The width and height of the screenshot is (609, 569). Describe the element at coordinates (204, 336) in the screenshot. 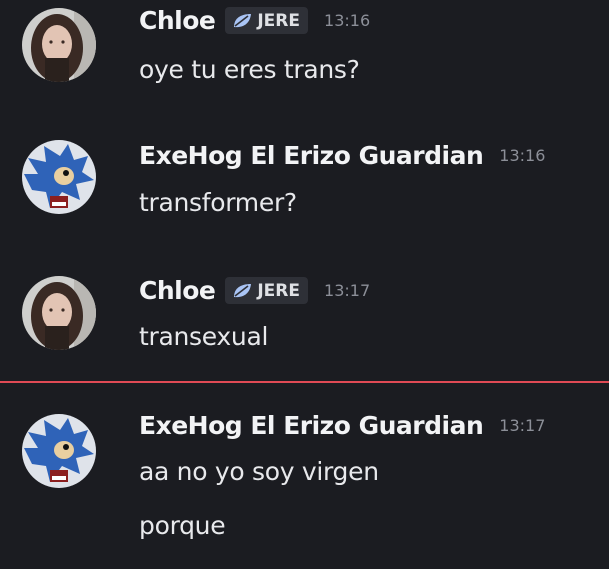

I see `message-text: transexual` at that location.